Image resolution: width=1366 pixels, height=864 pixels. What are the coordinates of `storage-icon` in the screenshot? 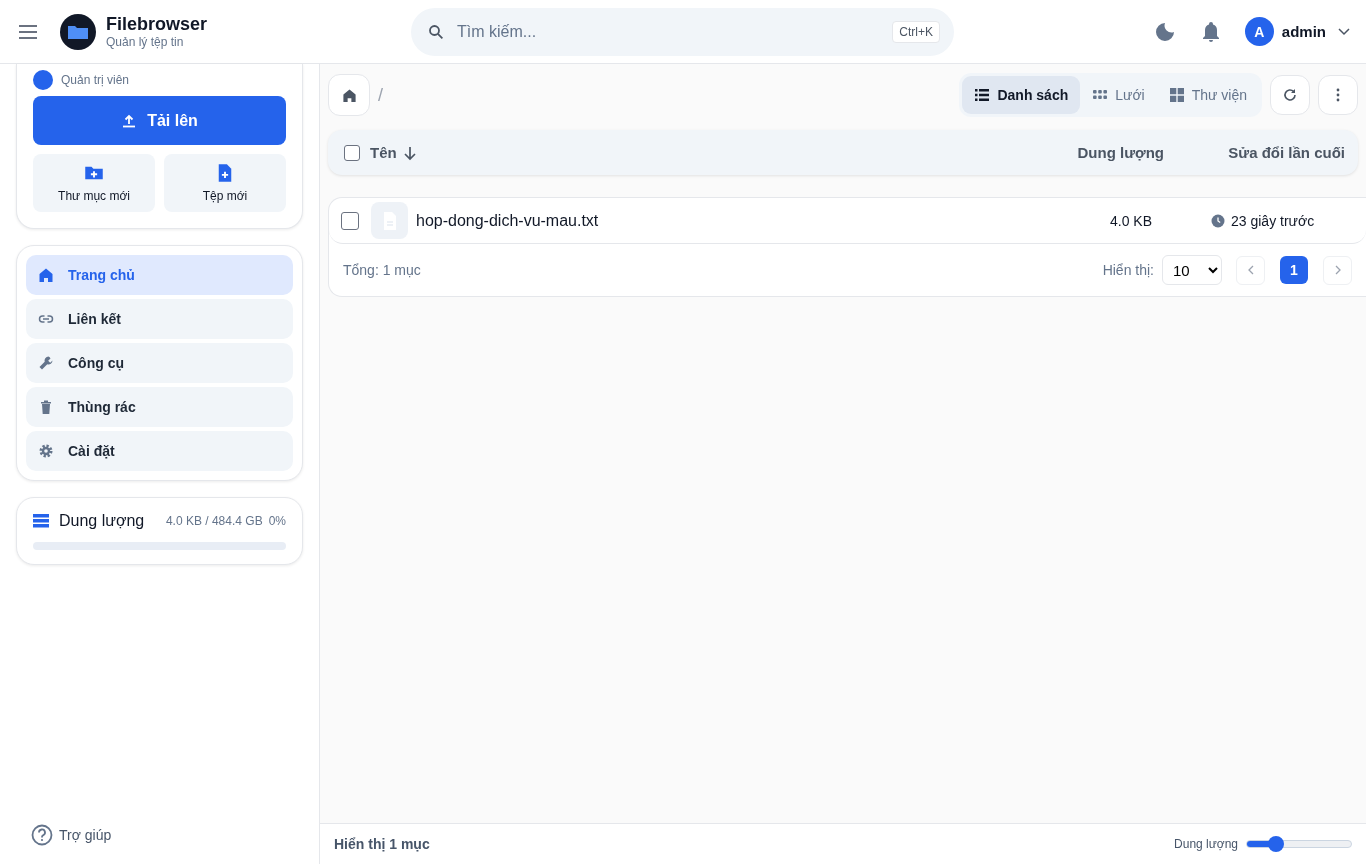 It's located at (41, 521).